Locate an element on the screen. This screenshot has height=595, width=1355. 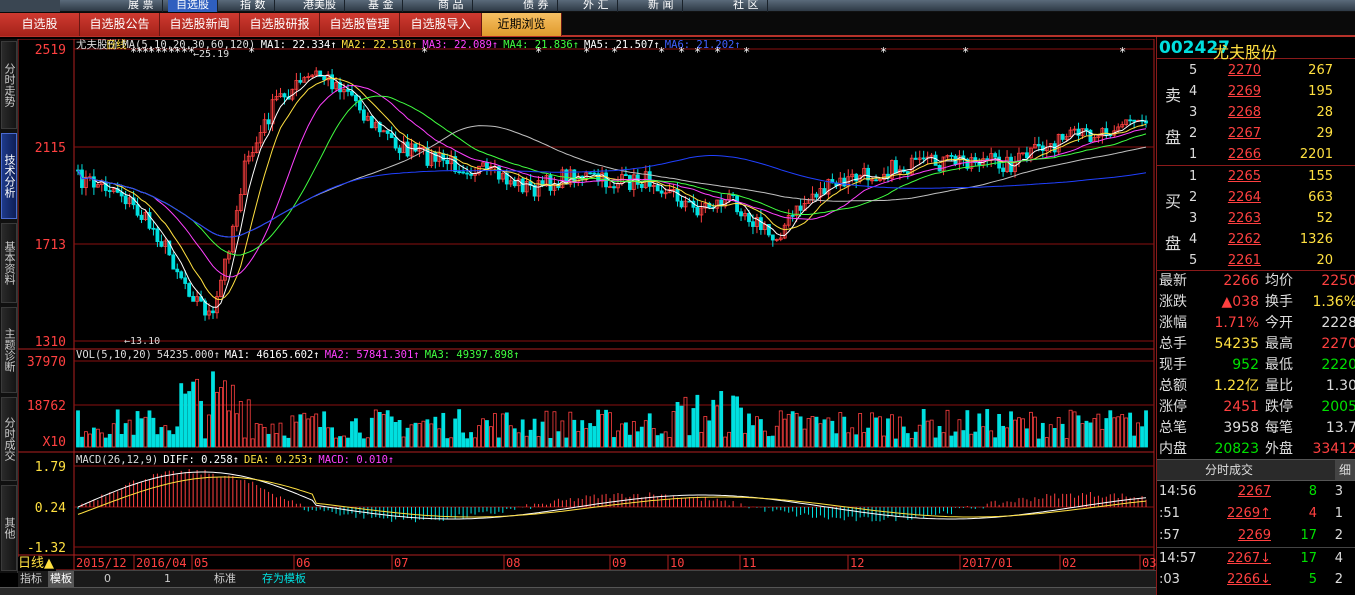
top-menu-item-1: 自选股 is located at coordinates (193, 6).